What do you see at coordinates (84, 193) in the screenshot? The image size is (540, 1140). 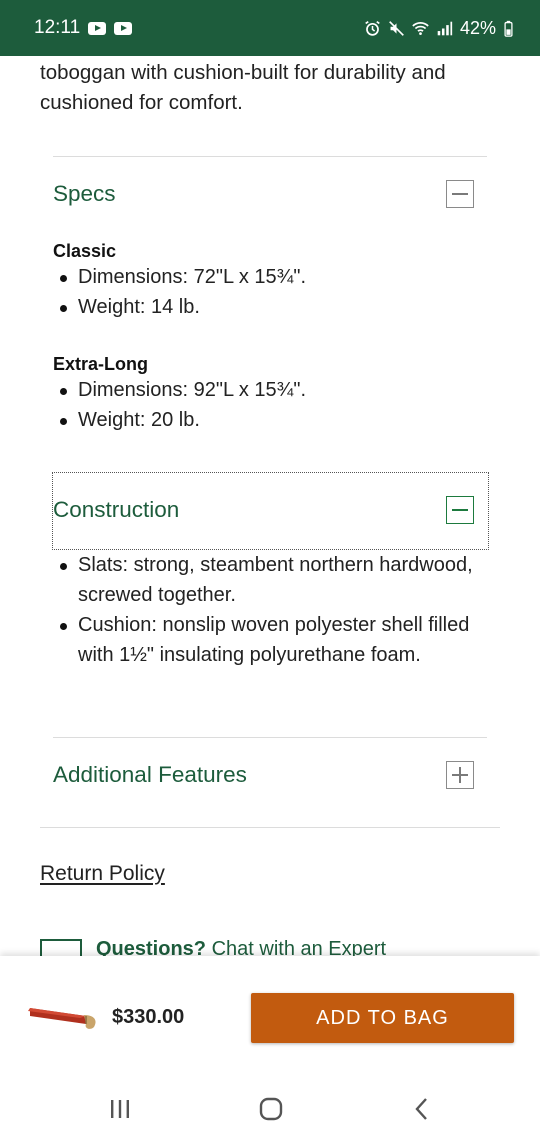 I see `specs-title: Specs` at bounding box center [84, 193].